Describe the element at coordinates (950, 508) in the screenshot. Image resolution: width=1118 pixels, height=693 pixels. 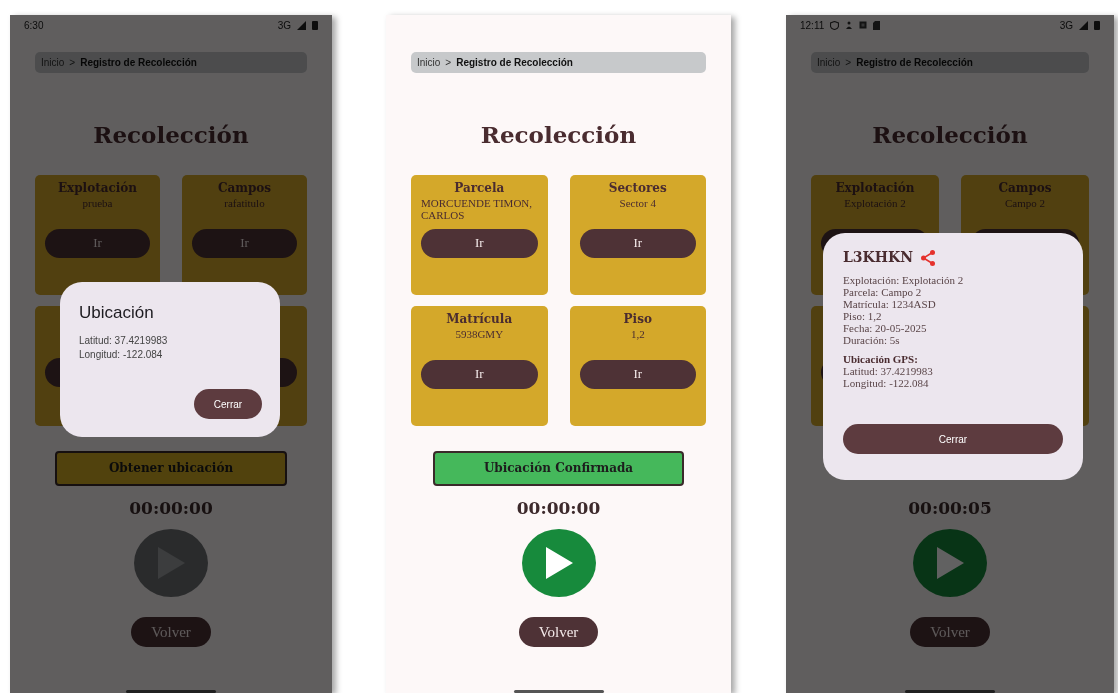
I see `timer-text: 00:00:05` at that location.